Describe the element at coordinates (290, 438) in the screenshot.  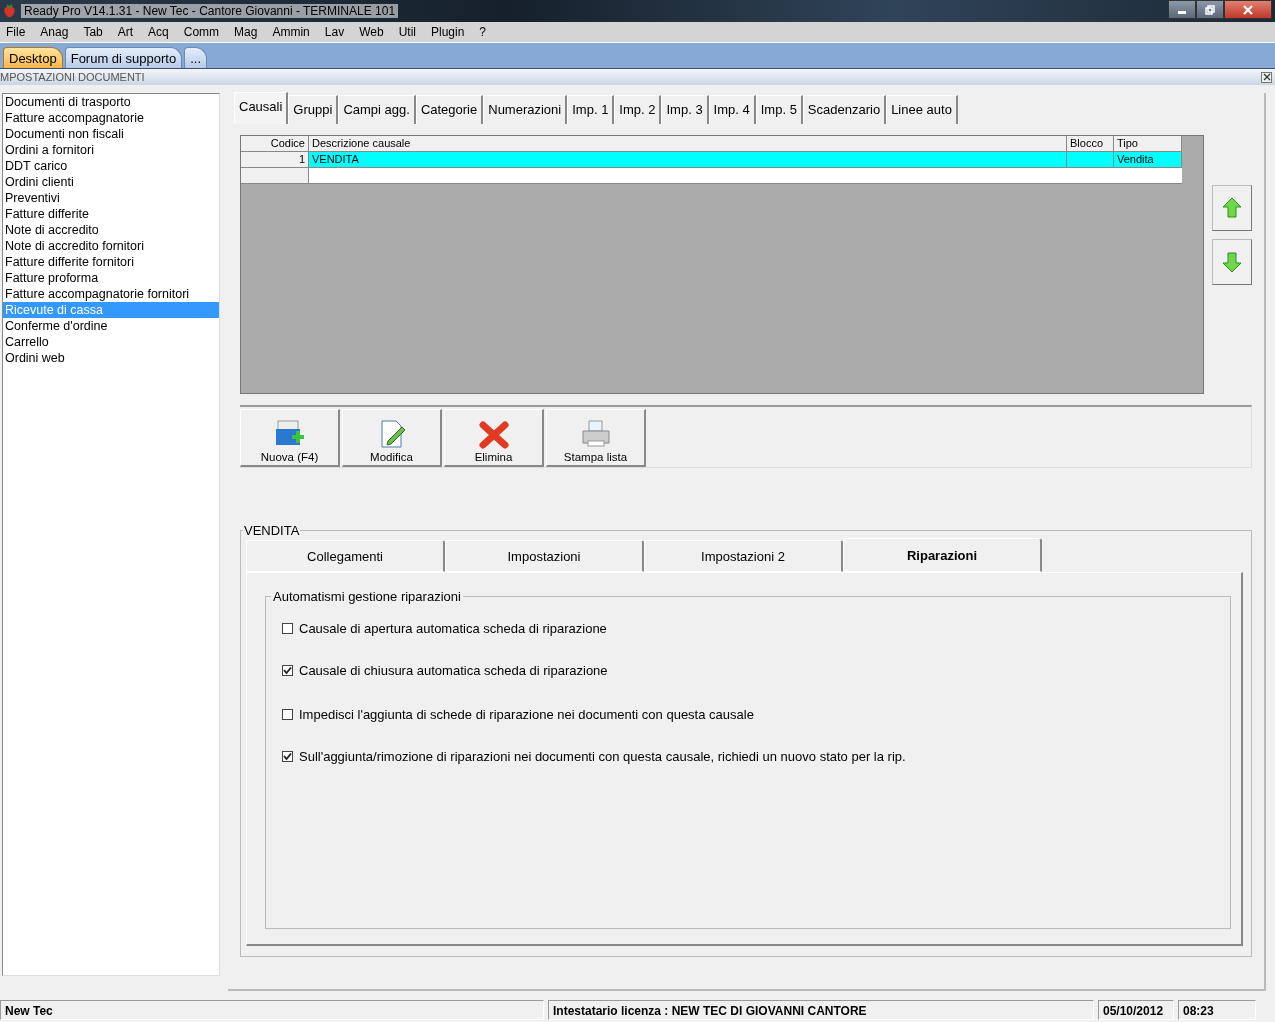
I see `new-button: Nuova (F4)` at that location.